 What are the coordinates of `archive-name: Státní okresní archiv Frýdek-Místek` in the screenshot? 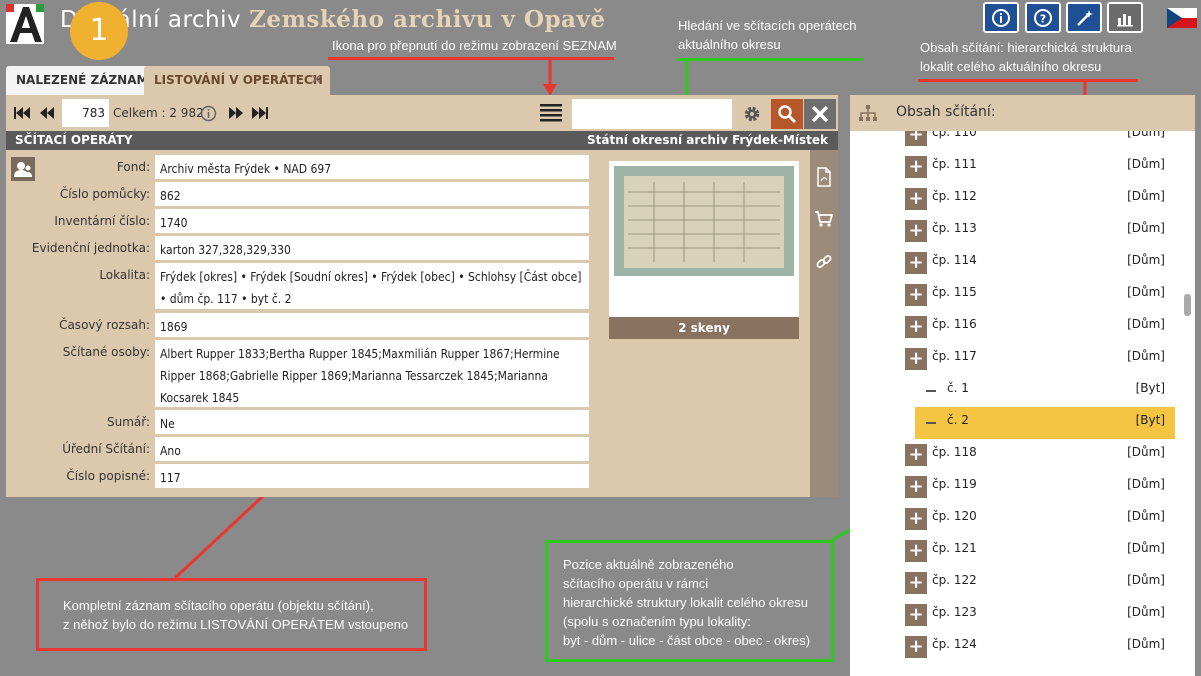 It's located at (707, 140).